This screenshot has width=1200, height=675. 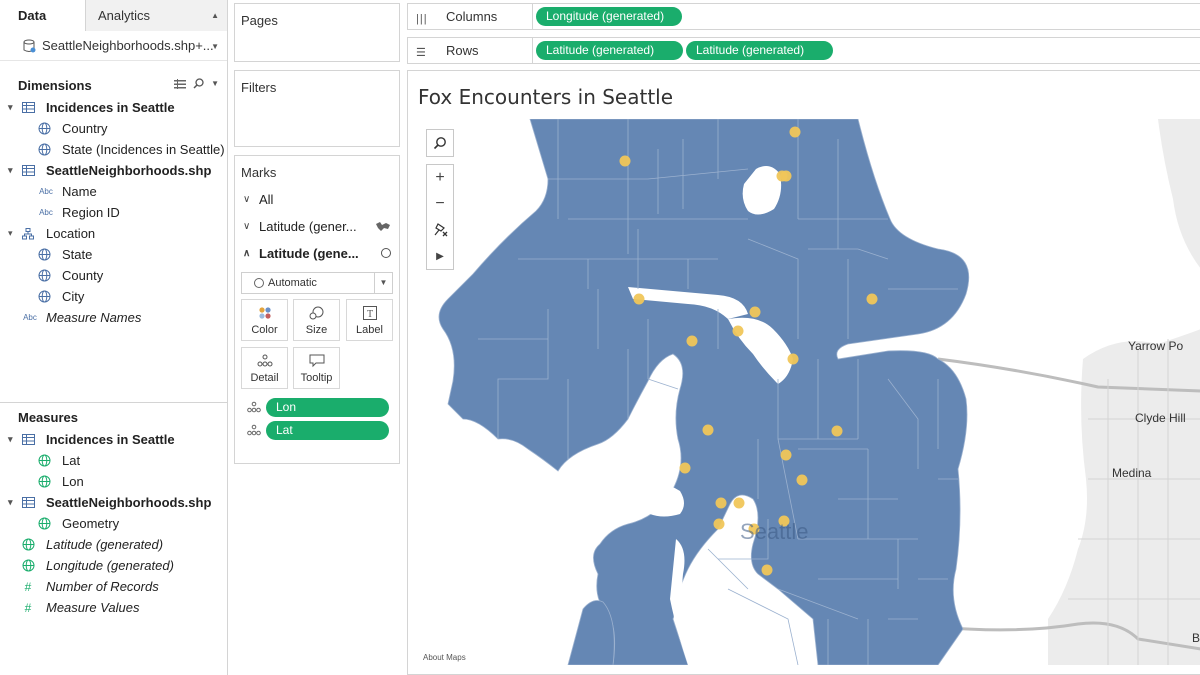 I want to click on seattle-city-label: Seattle, so click(x=774, y=531).